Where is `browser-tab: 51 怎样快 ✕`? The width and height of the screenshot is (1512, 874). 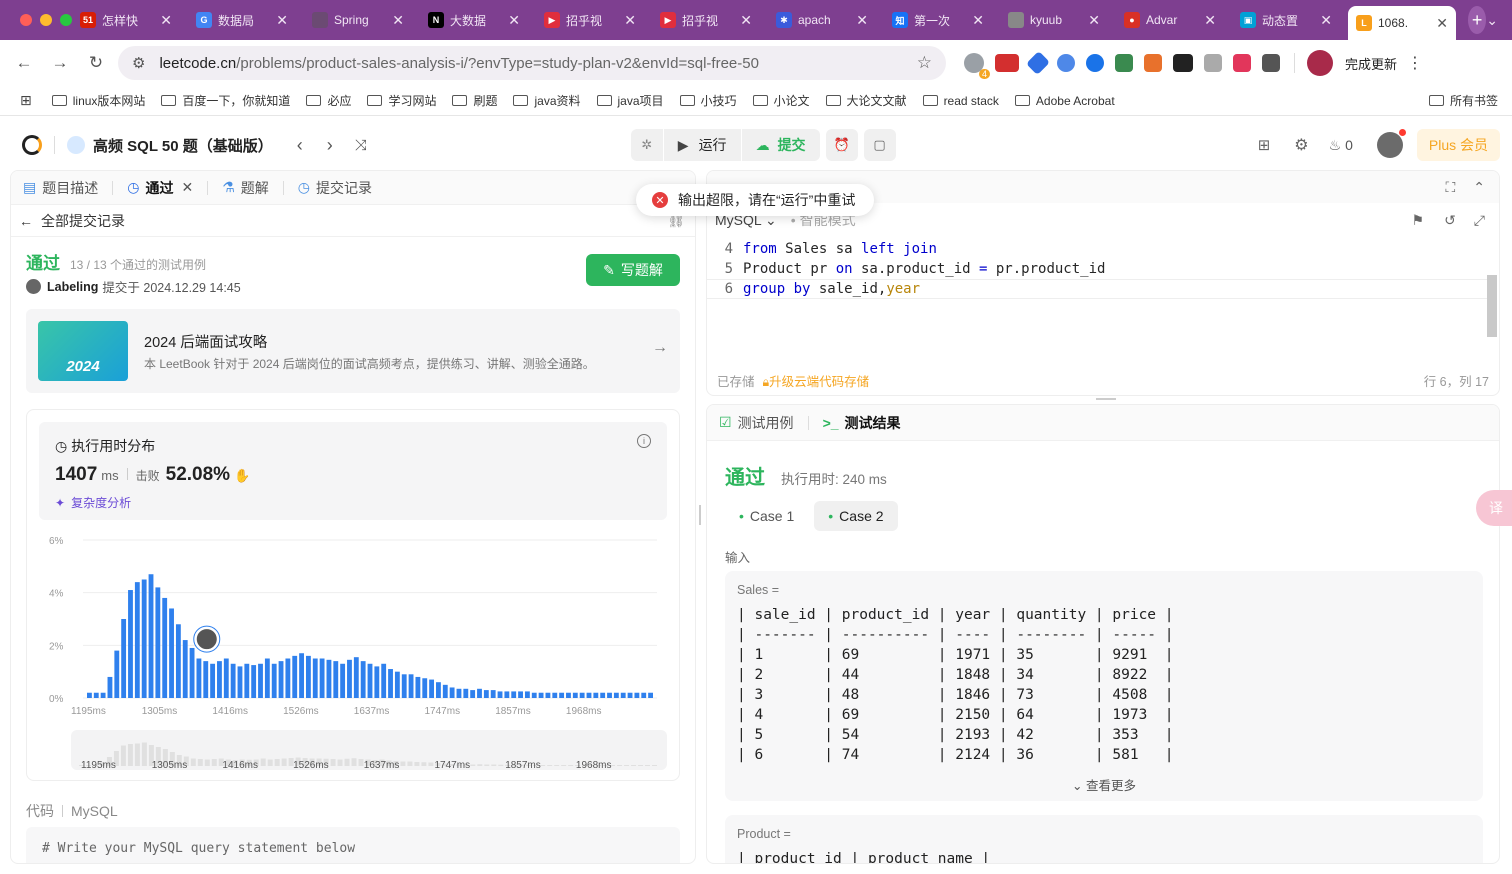
browser-tab: 51 怎样快 ✕ is located at coordinates (126, 20).